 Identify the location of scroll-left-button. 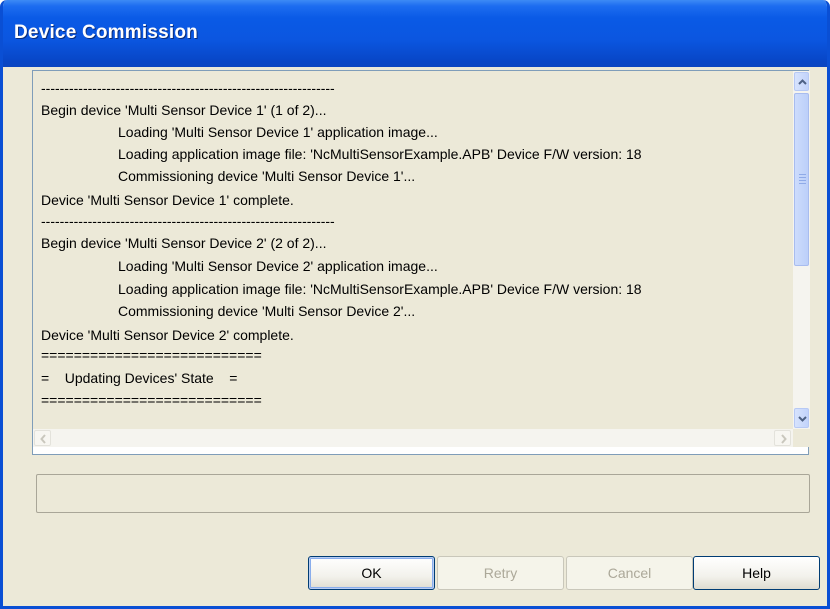
(42, 438).